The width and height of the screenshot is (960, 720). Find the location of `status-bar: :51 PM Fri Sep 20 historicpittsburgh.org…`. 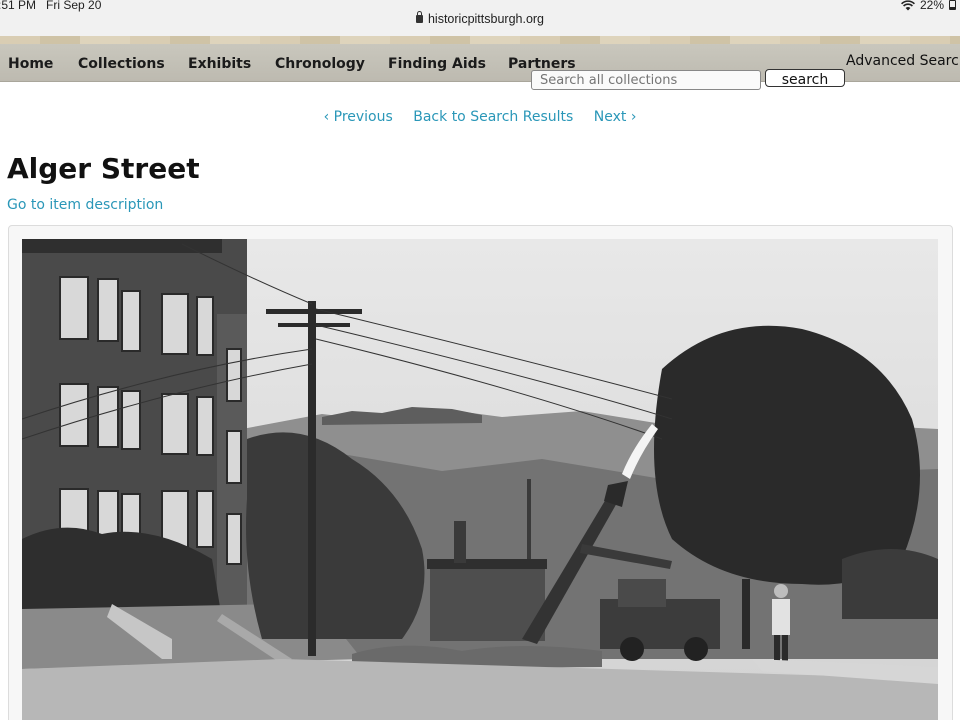

status-bar: :51 PM Fri Sep 20 historicpittsburgh.org… is located at coordinates (480, 20).